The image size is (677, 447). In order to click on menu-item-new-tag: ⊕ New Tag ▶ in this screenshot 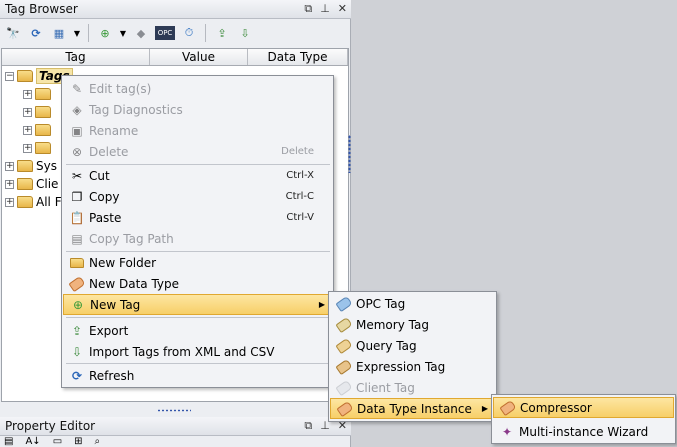, I will do `click(197, 304)`.